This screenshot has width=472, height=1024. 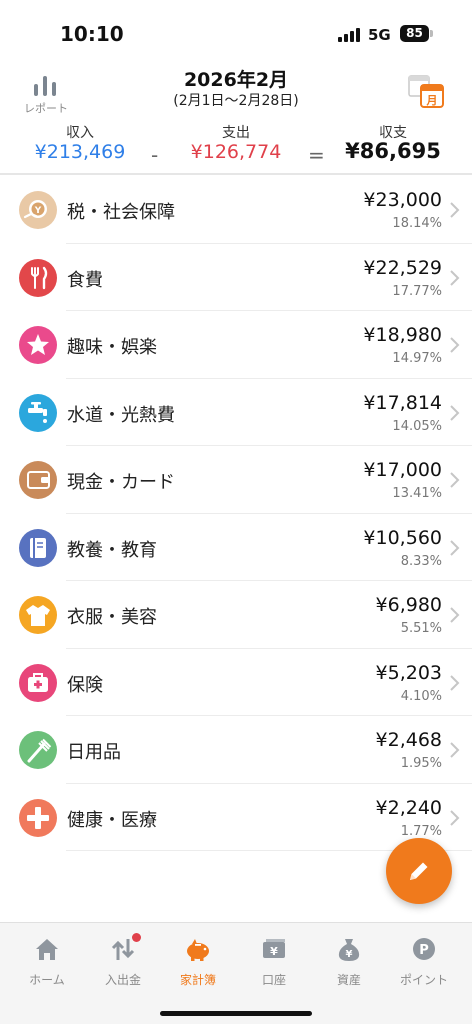 I want to click on category-row: 現金・カード ¥17,000 13.41%, so click(x=236, y=480).